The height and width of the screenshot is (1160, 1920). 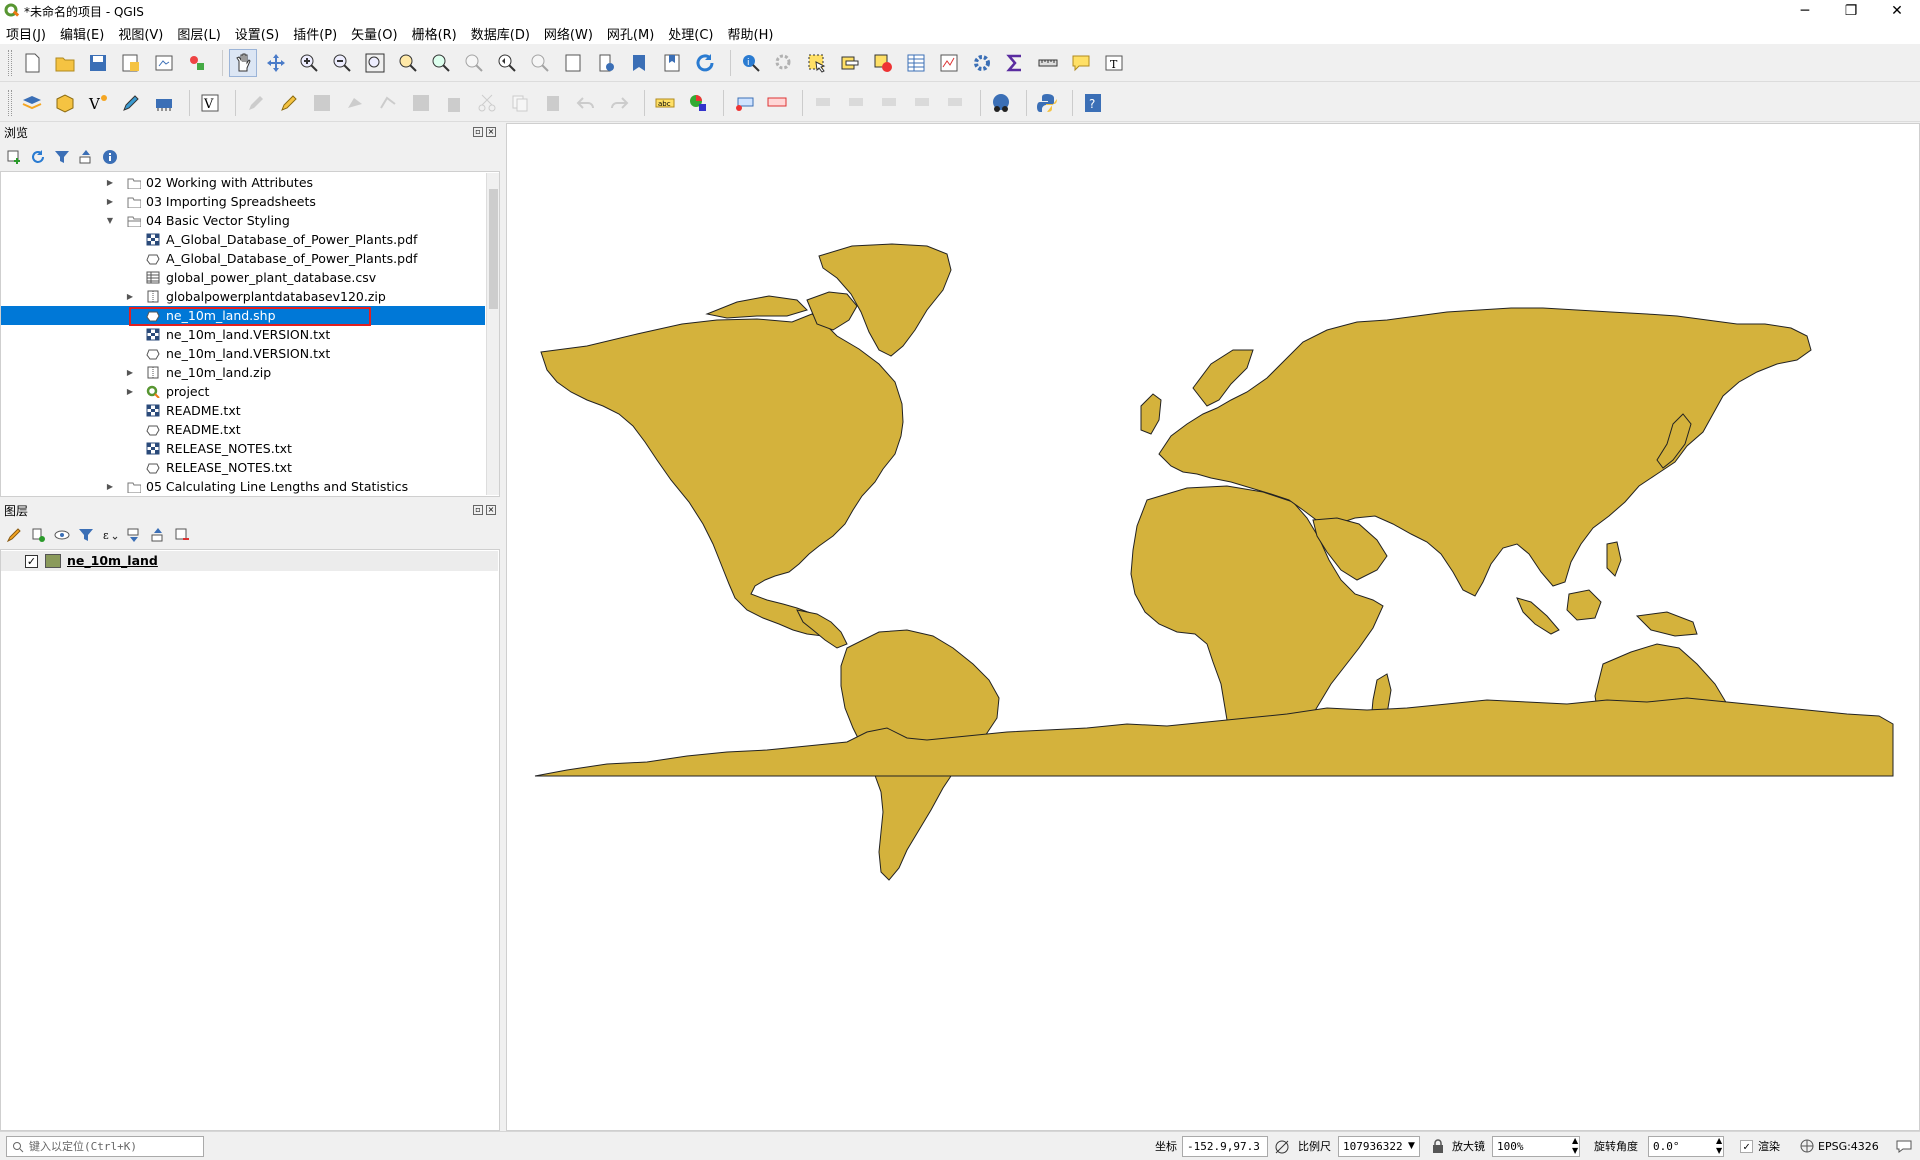 I want to click on new-spatialite-button, so click(x=131, y=103).